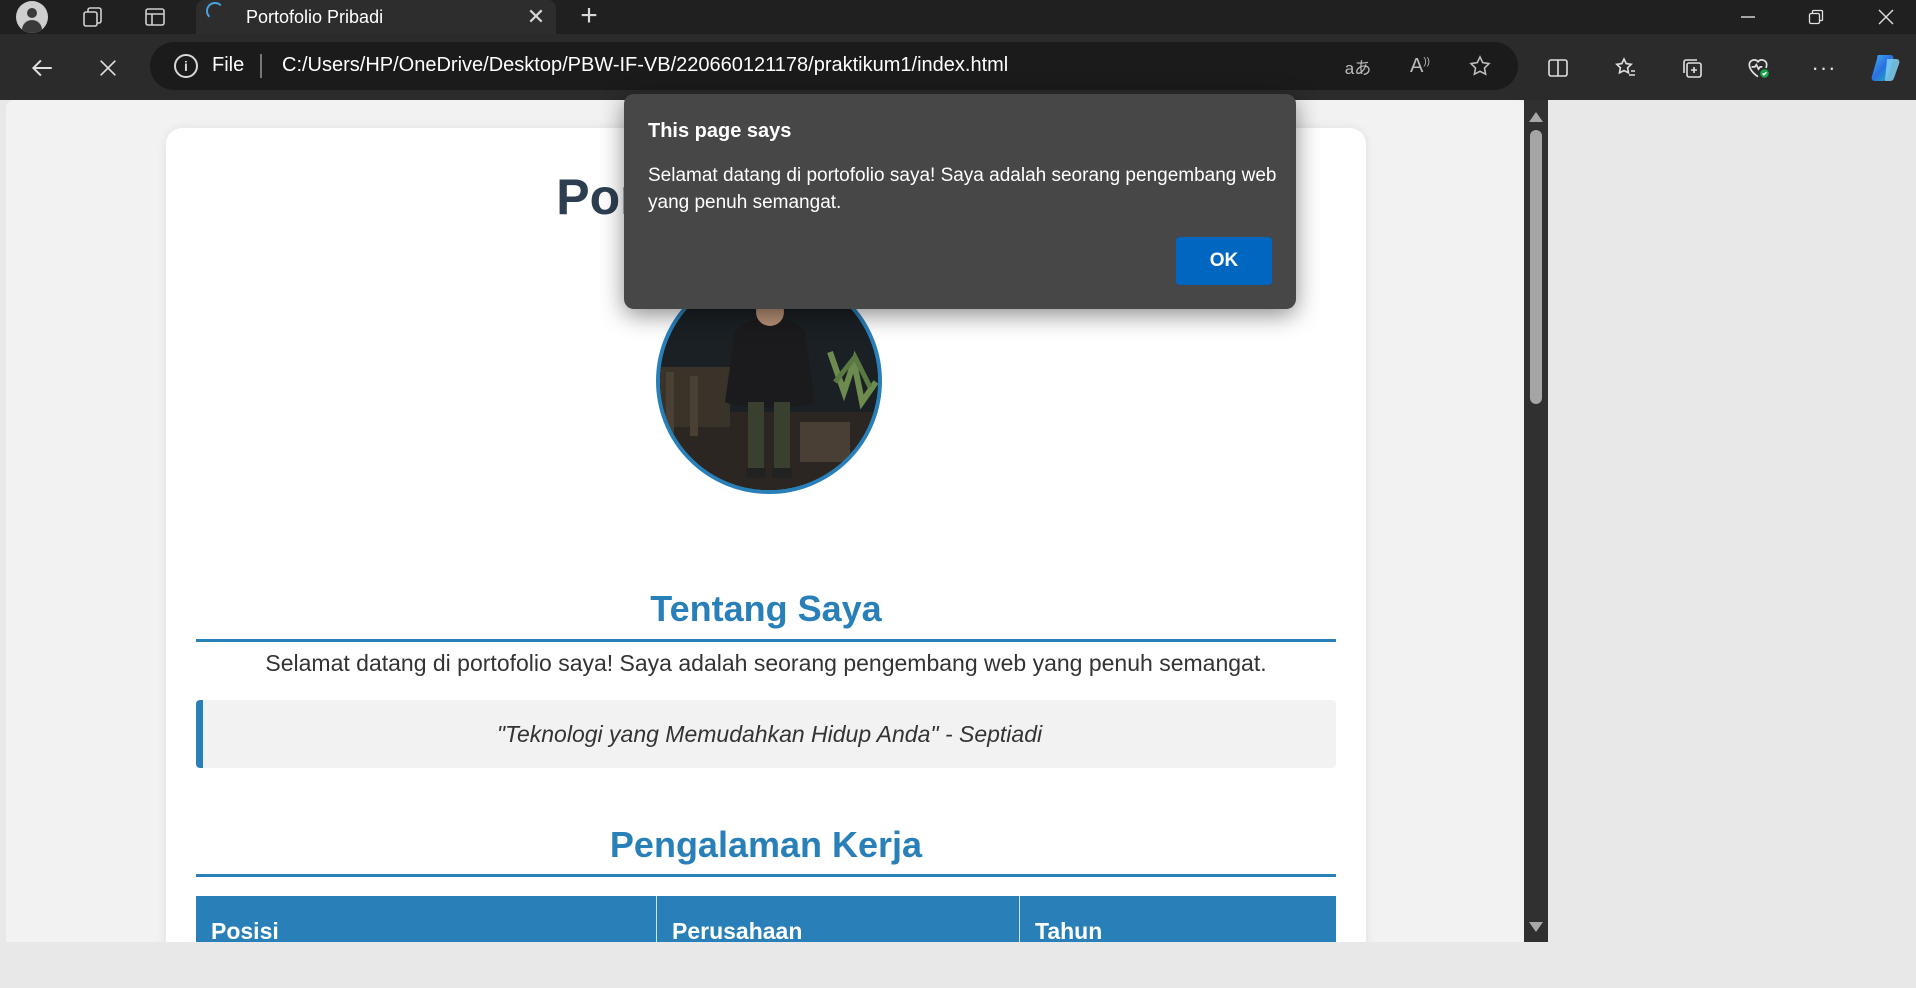 This screenshot has width=1916, height=988. Describe the element at coordinates (1758, 68) in the screenshot. I see `browser-essentials-icon` at that location.